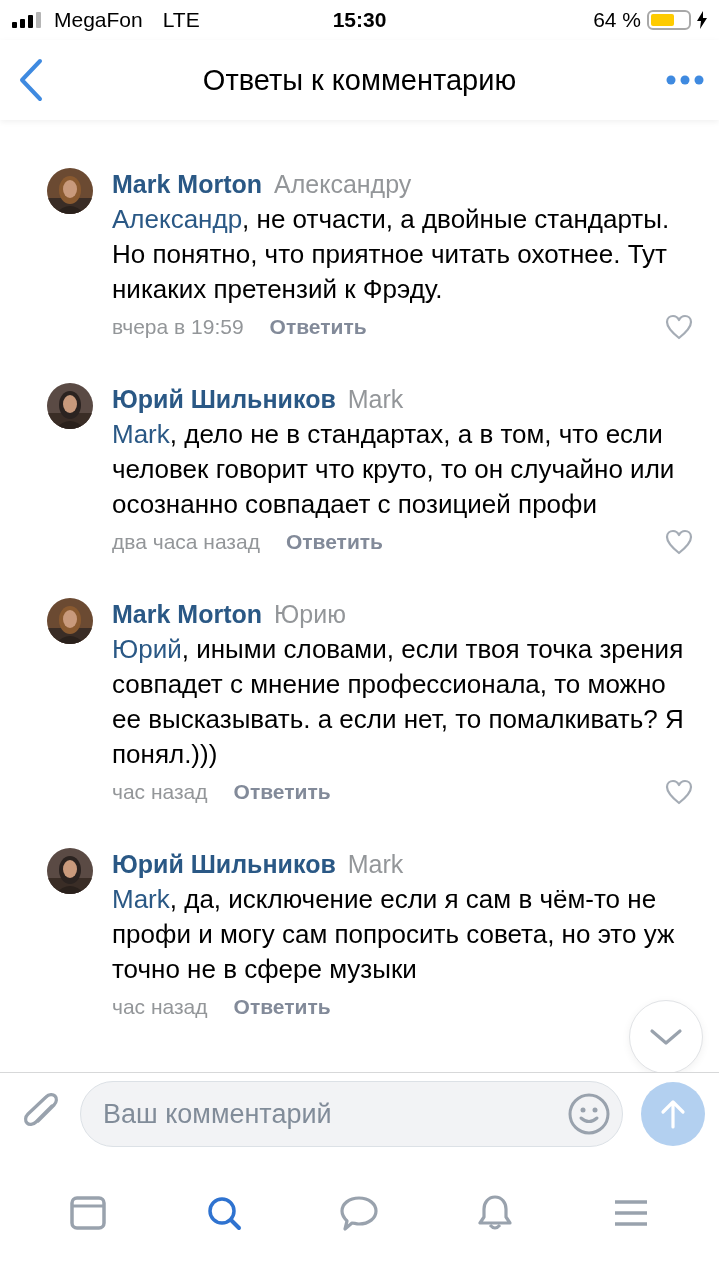 This screenshot has width=719, height=1280. I want to click on comment-time: вчера в 19:59, so click(178, 327).